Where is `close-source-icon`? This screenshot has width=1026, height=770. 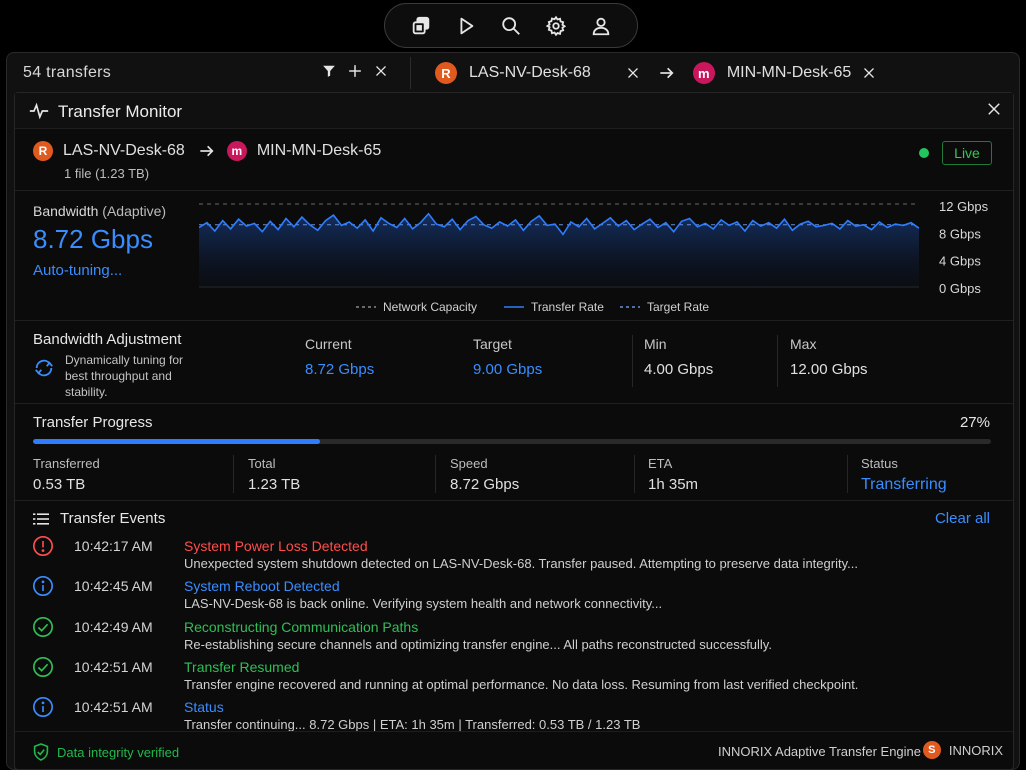 close-source-icon is located at coordinates (633, 73).